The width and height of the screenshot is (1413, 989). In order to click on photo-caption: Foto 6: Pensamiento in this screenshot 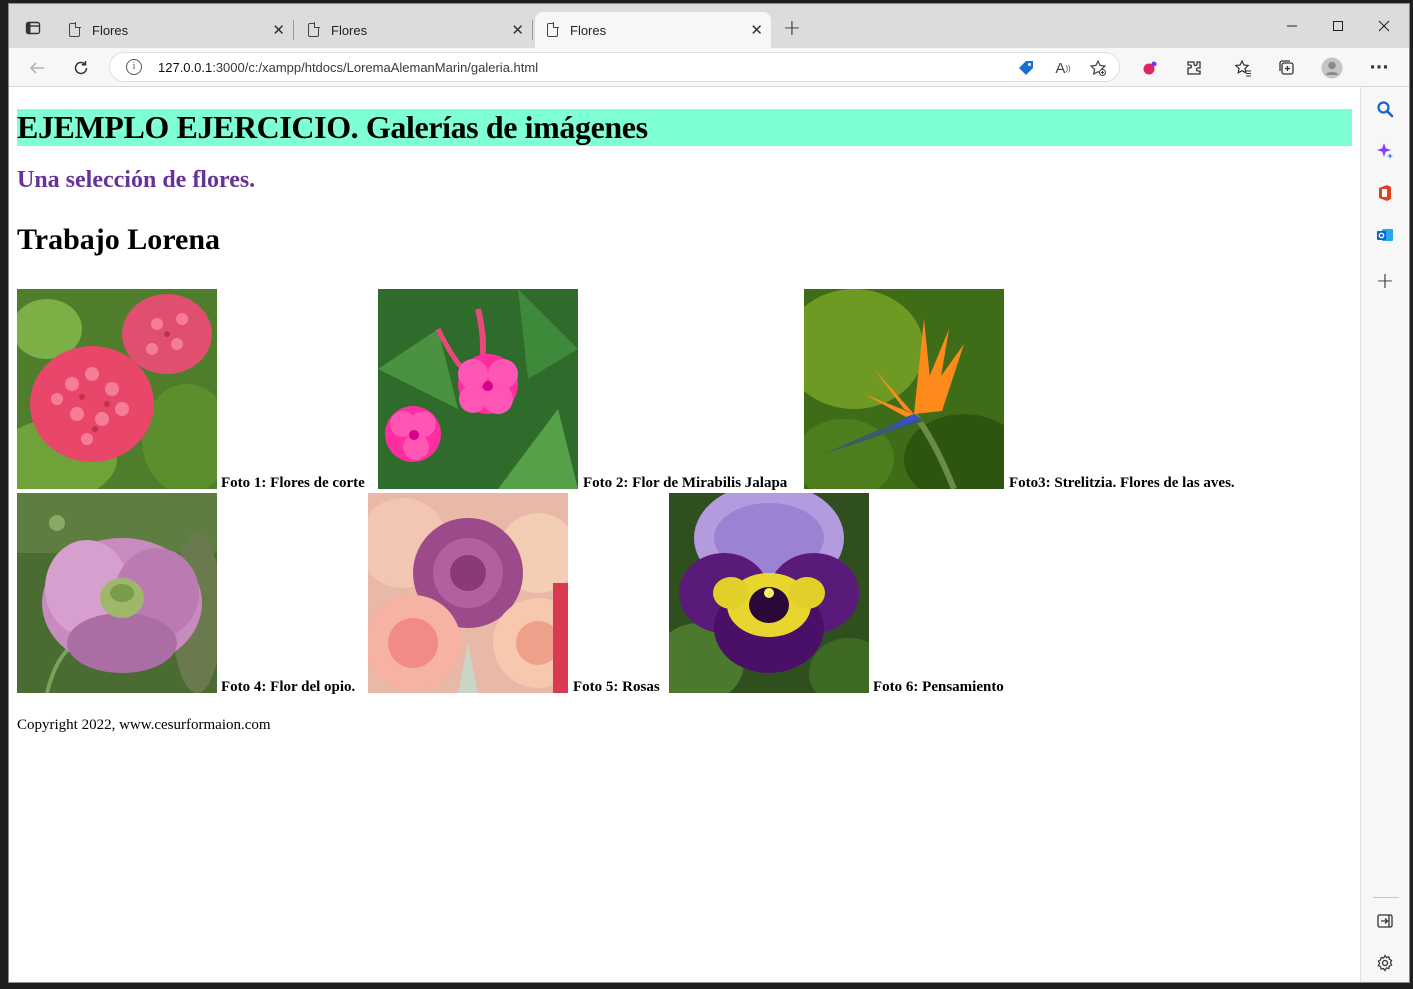, I will do `click(938, 687)`.